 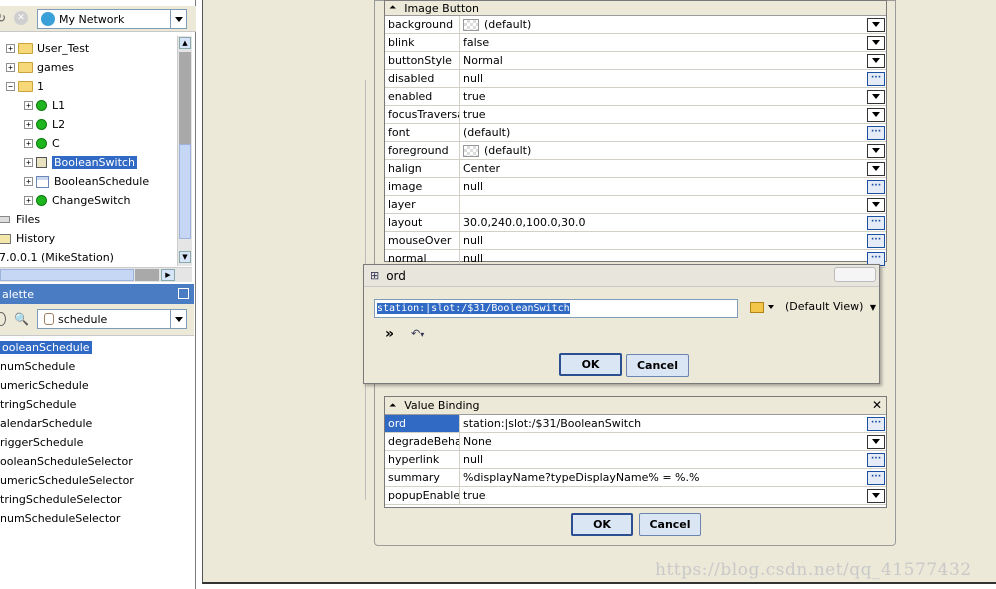 I want to click on tree-horizontal-scrollbar: ▶, so click(x=96, y=274).